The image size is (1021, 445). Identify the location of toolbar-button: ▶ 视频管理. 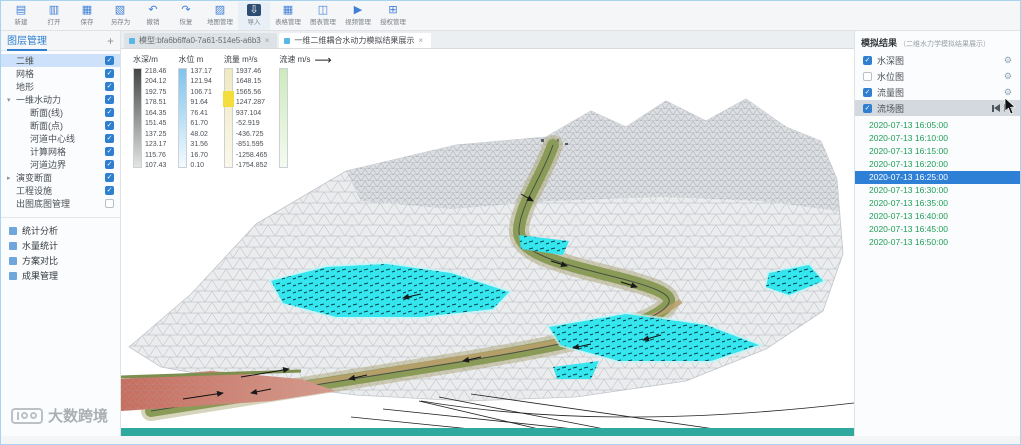
(358, 16).